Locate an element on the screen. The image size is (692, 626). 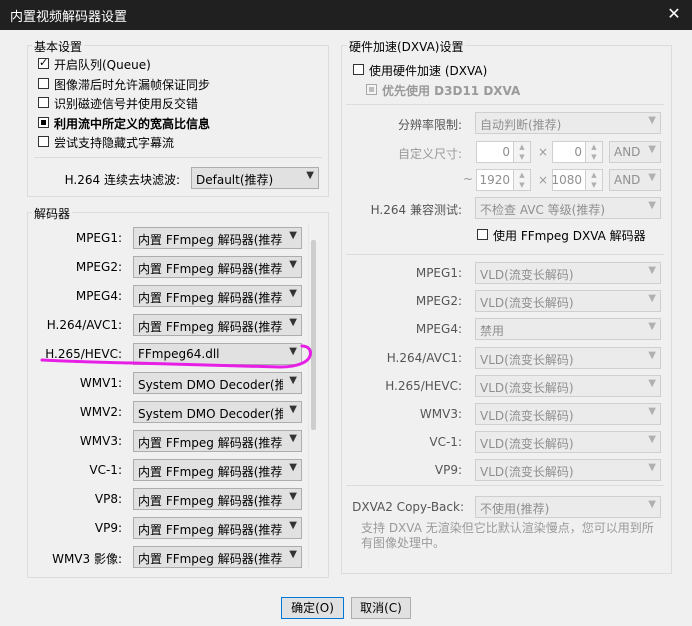
max-width-spinner: 1920 ▲ ▼ is located at coordinates (503, 180).